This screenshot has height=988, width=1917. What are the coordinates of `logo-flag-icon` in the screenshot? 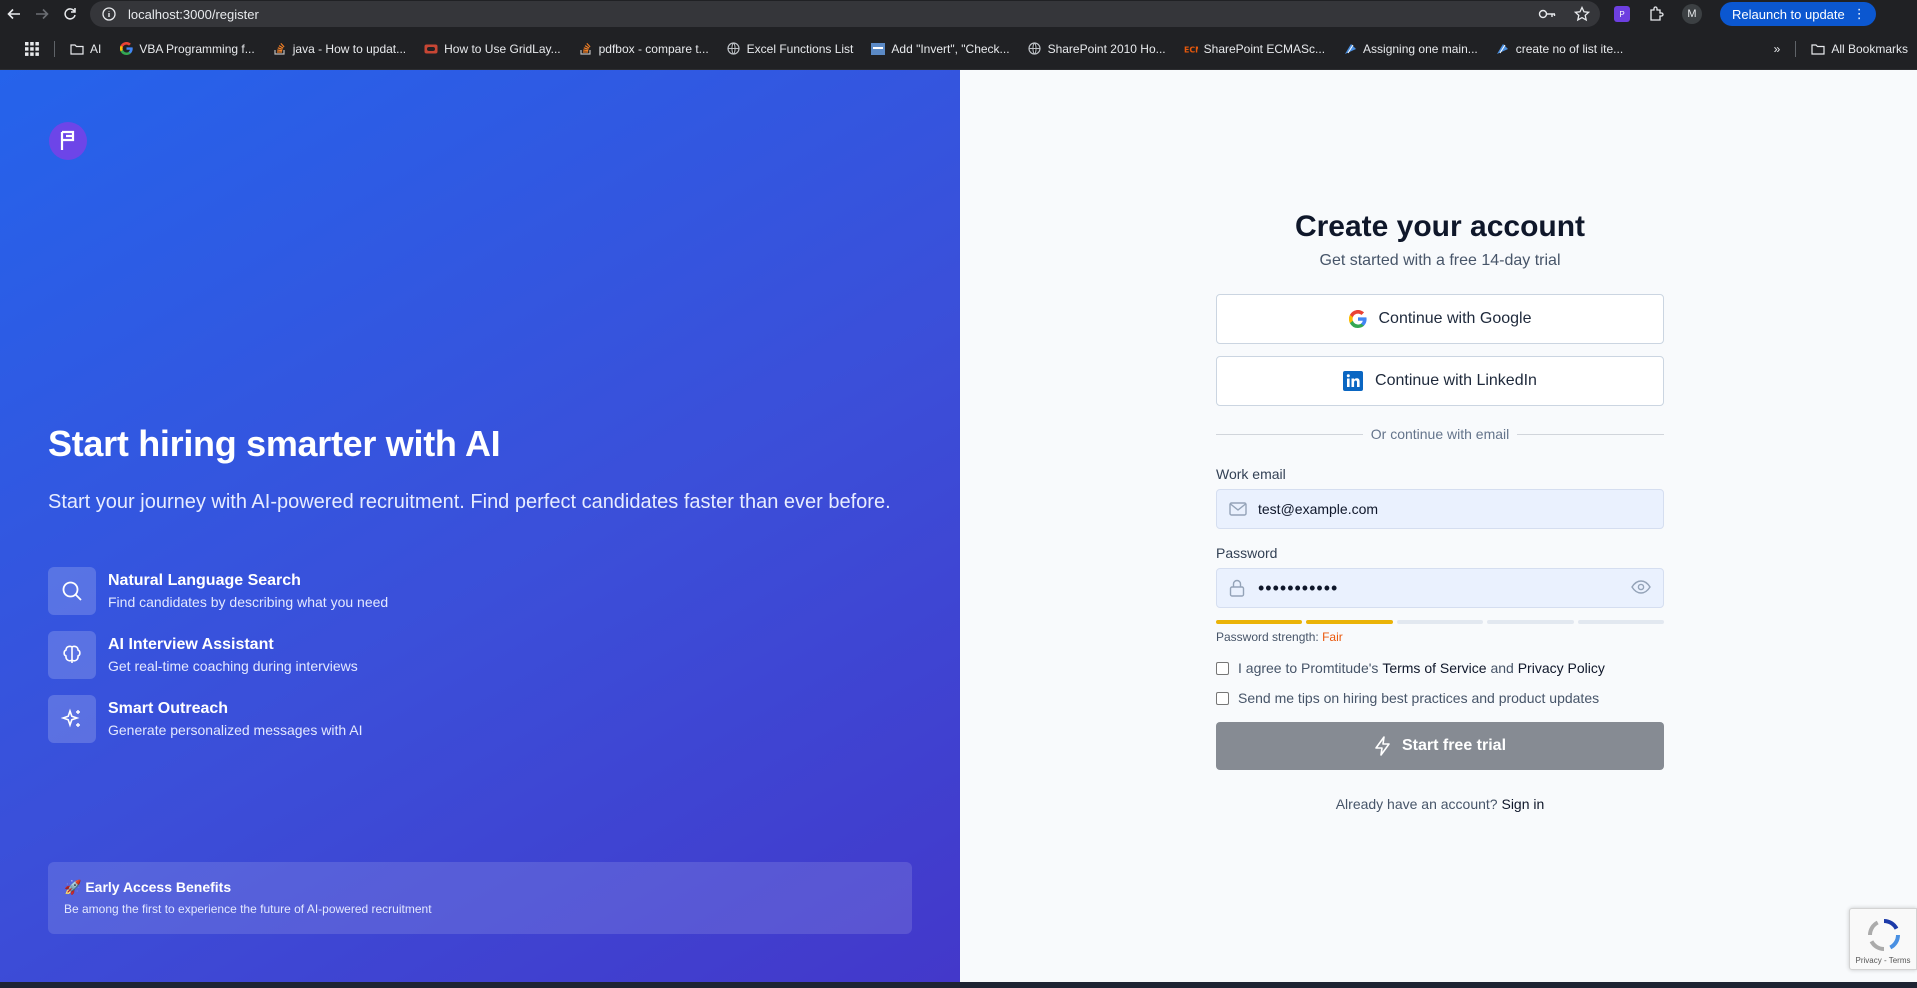 It's located at (67, 140).